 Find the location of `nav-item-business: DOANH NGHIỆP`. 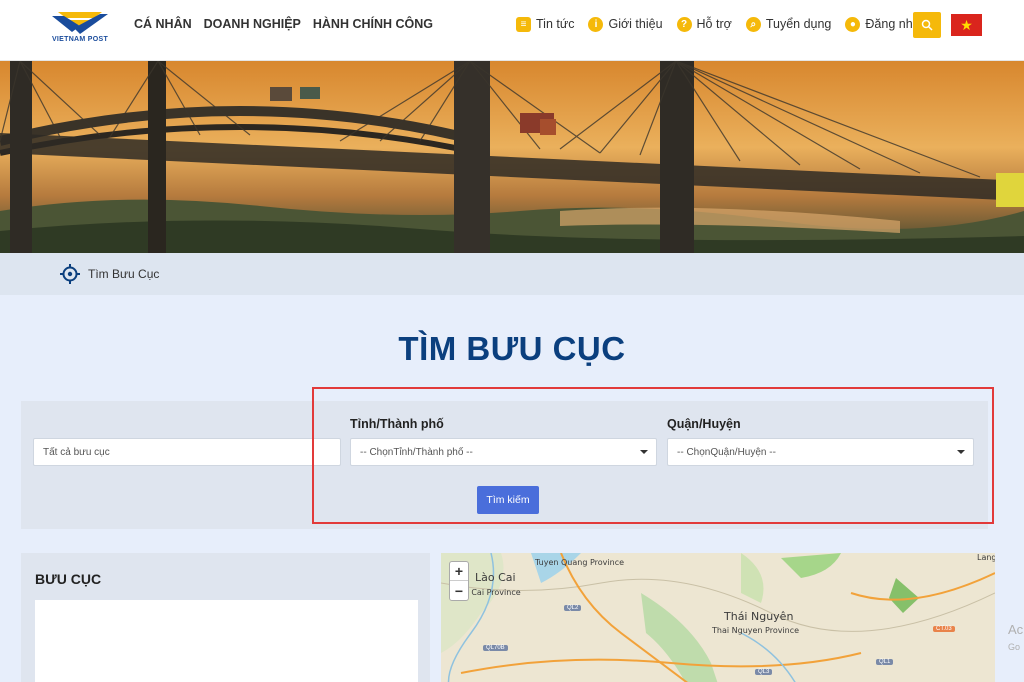

nav-item-business: DOANH NGHIỆP is located at coordinates (252, 24).